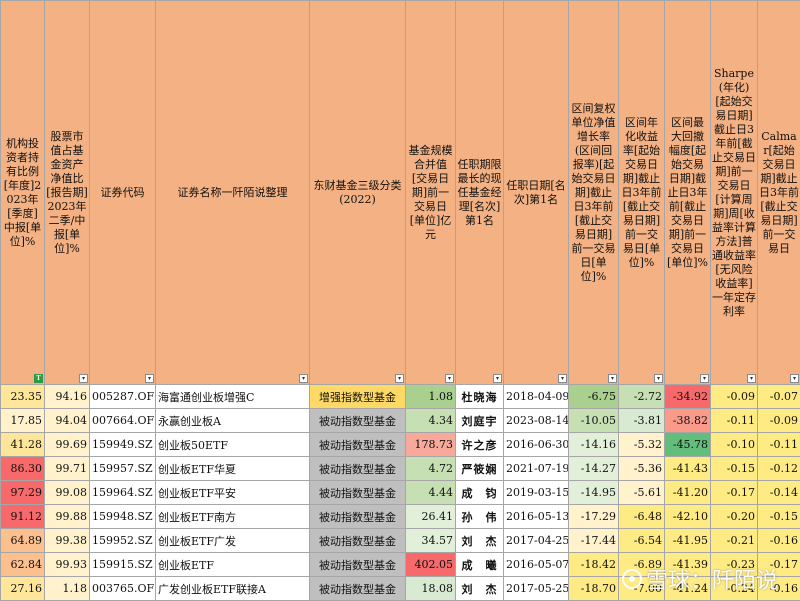 This screenshot has width=800, height=601. I want to click on cell-institutional-ratio: 27.16, so click(22, 588).